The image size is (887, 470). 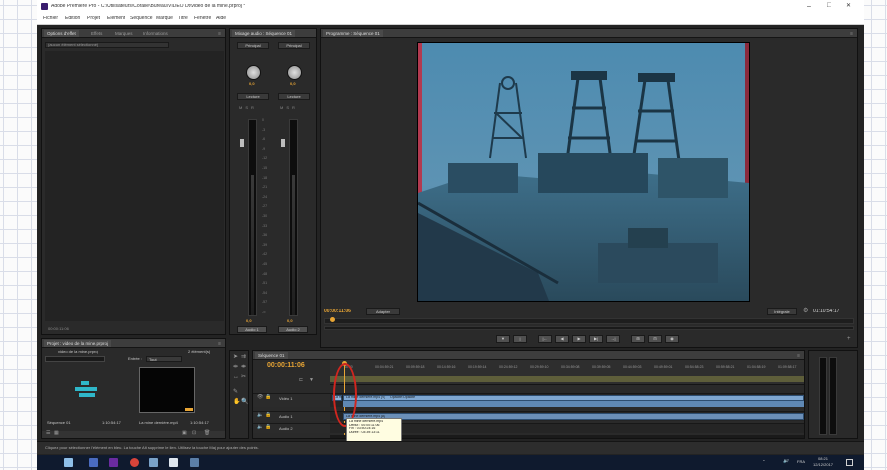 I want to click on pen-tool-icon: ✎, so click(x=235, y=392).